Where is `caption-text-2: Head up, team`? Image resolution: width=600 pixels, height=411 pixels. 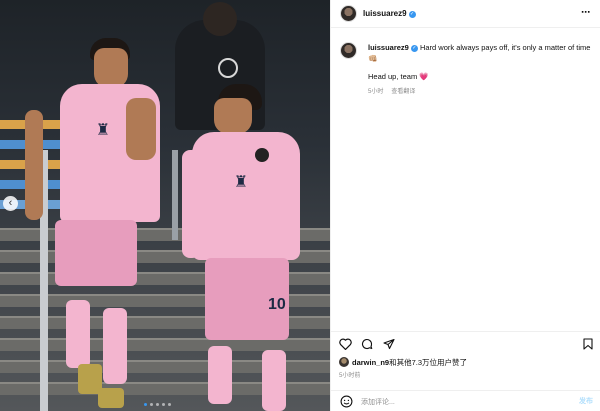 caption-text-2: Head up, team is located at coordinates (393, 76).